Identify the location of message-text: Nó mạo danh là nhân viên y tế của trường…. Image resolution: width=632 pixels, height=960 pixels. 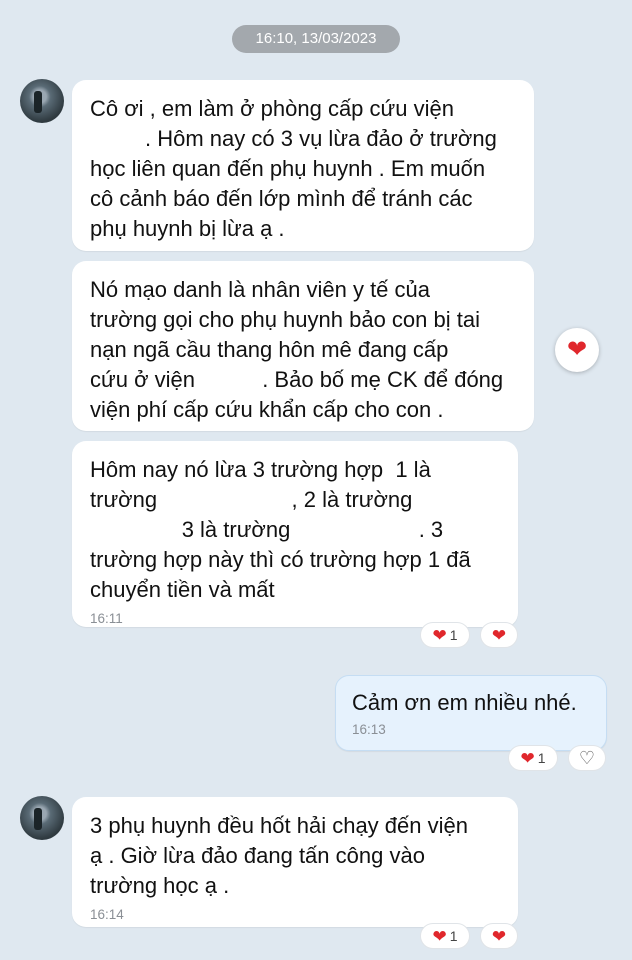
(297, 349).